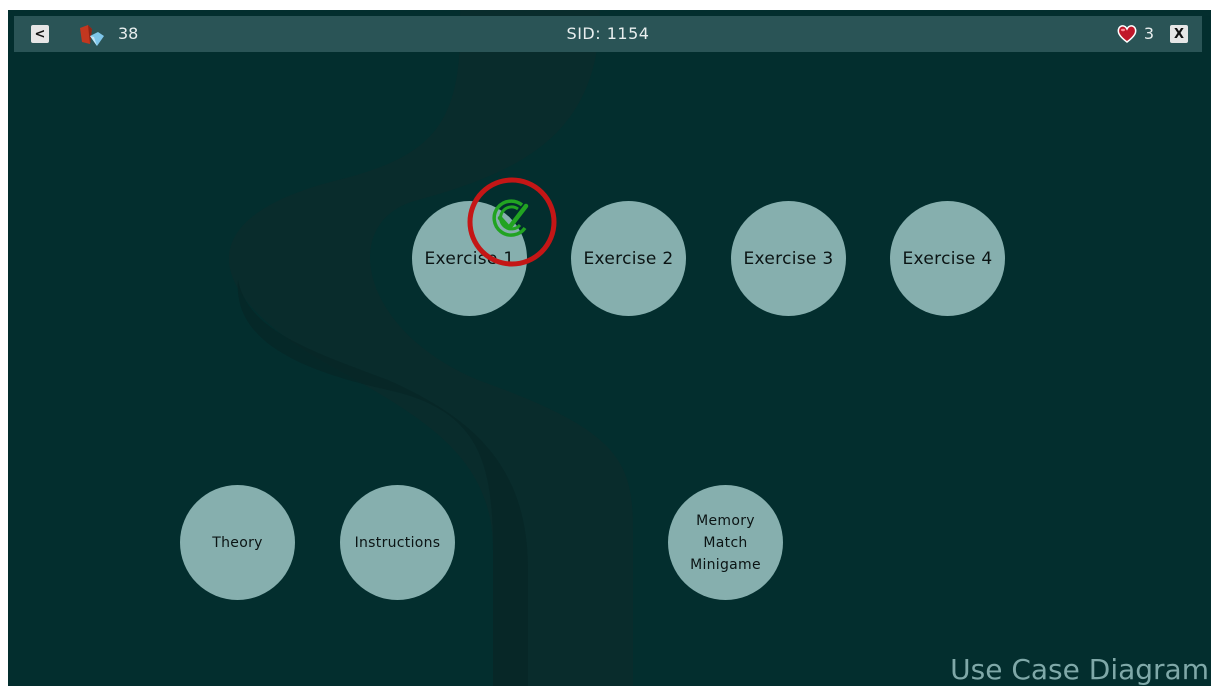 Image resolution: width=1211 pixels, height=686 pixels. I want to click on close-button: X, so click(1179, 34).